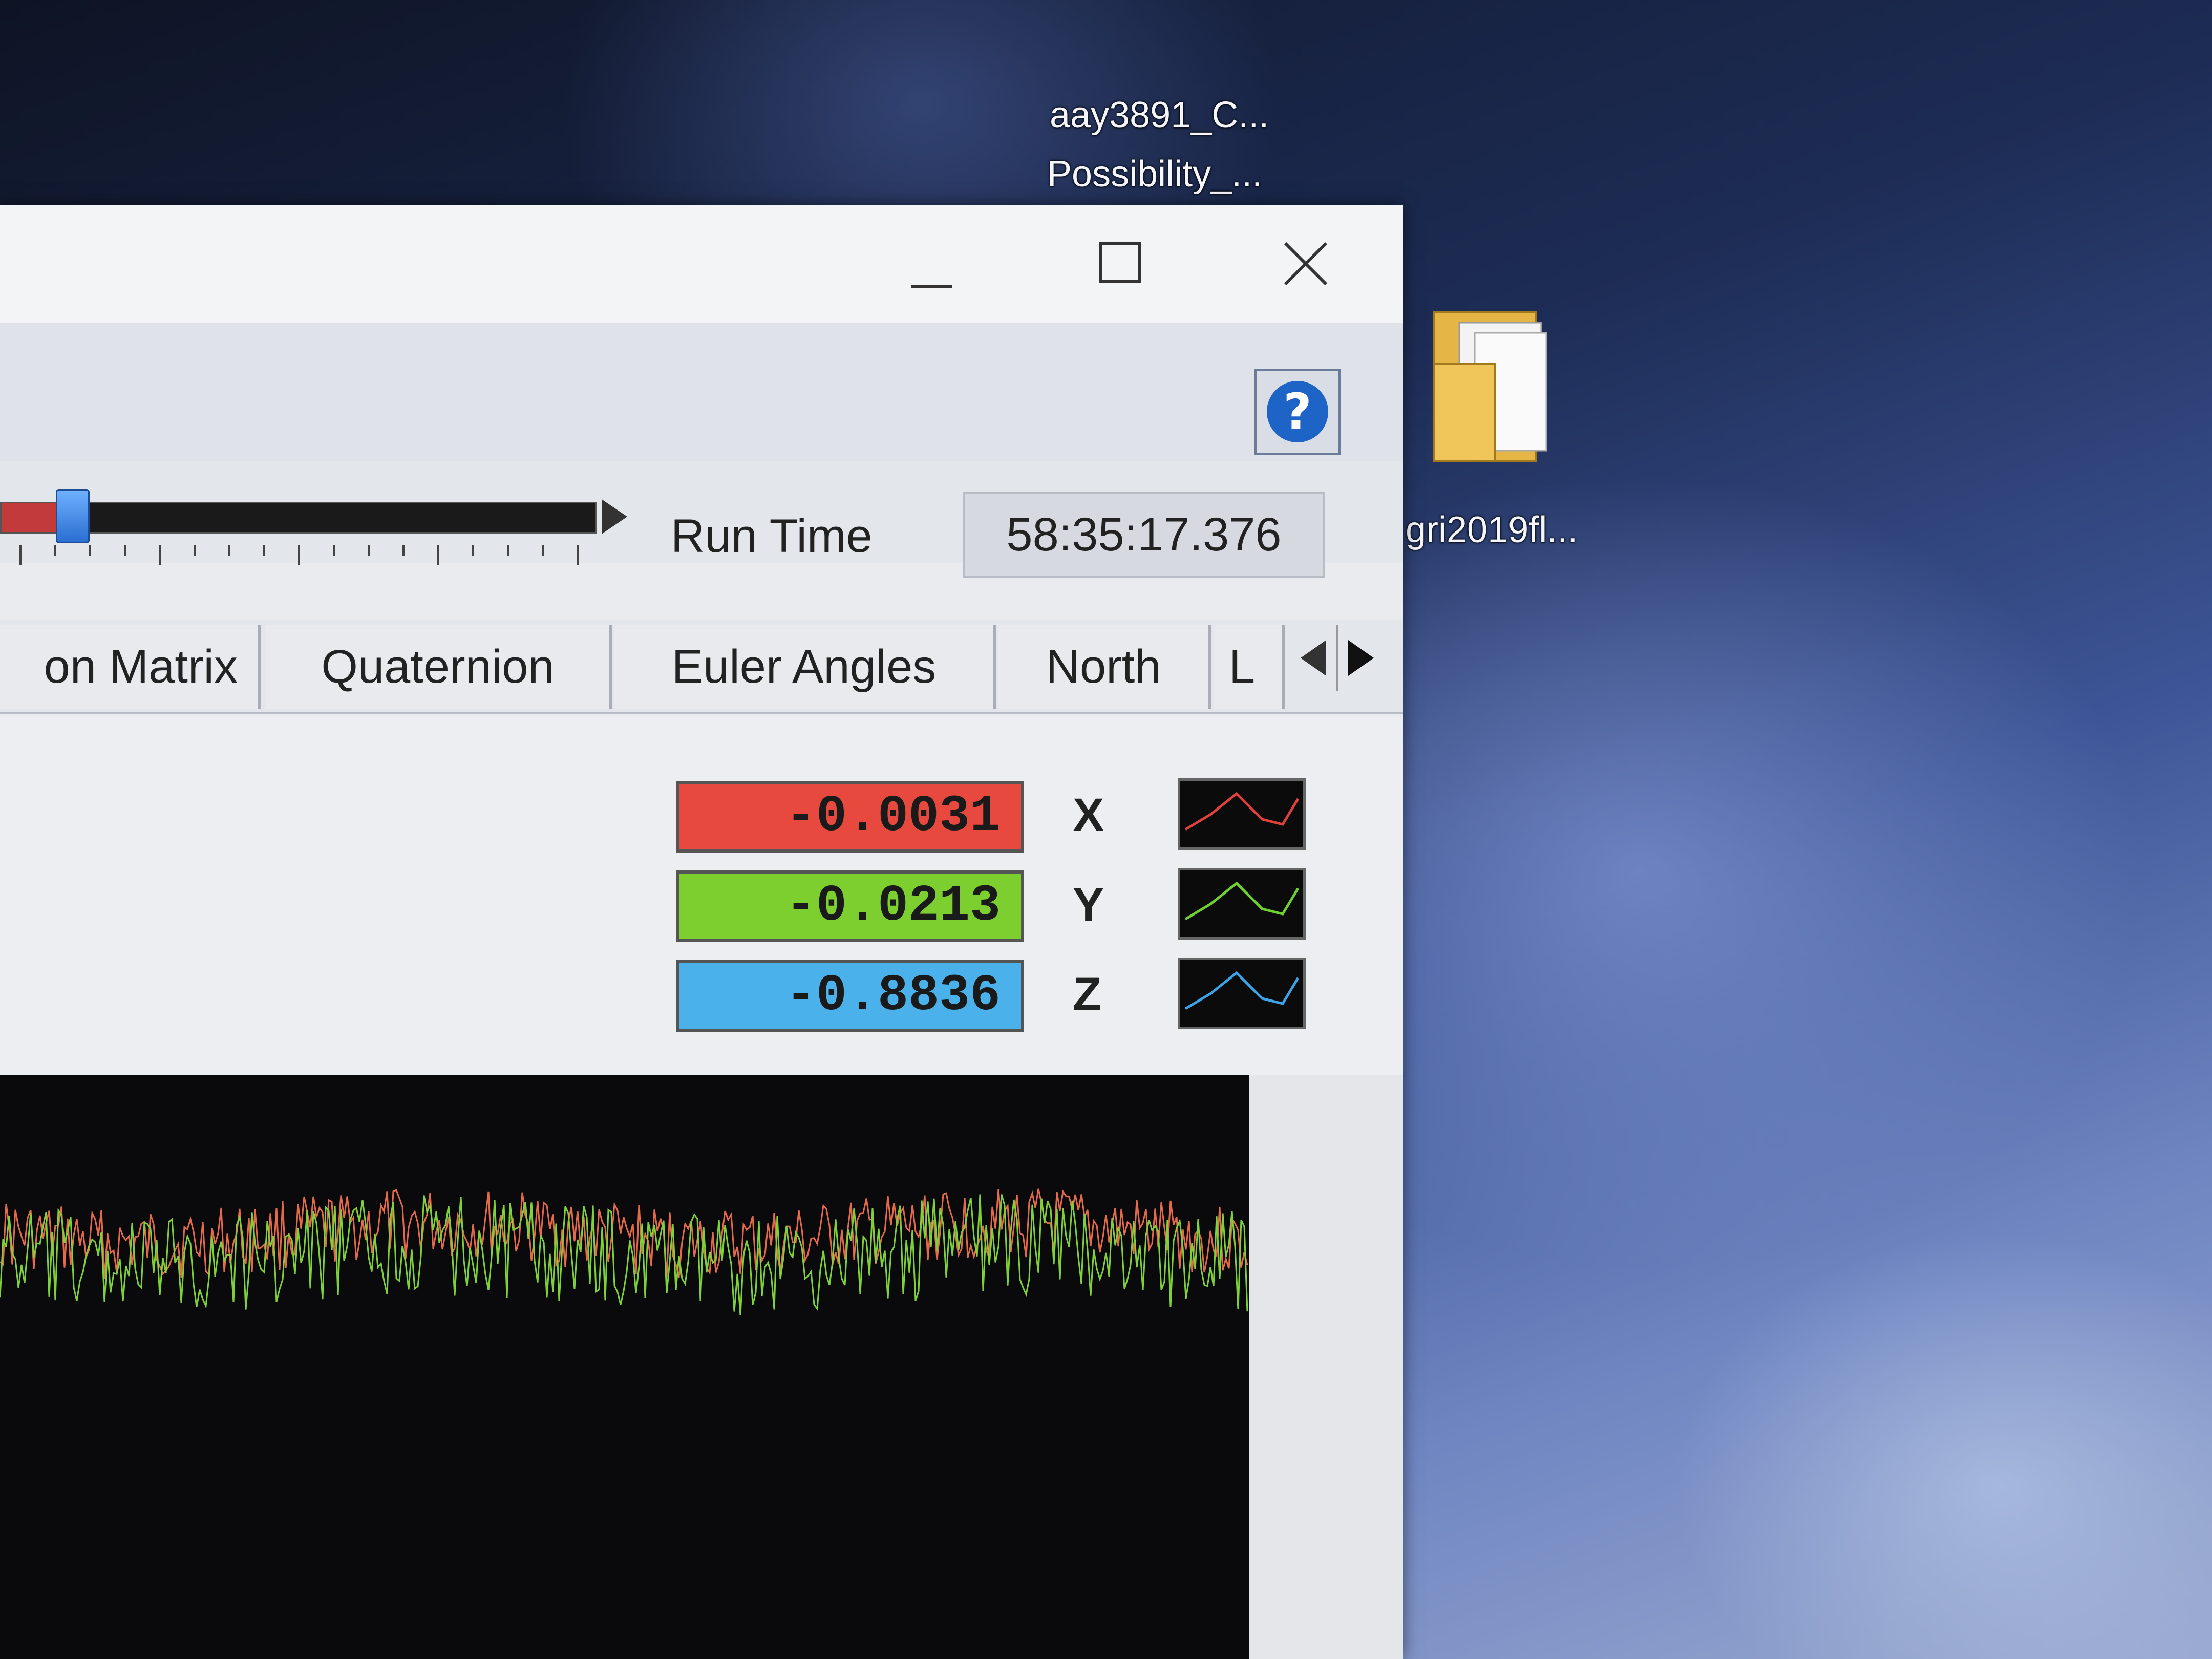  What do you see at coordinates (850, 996) in the screenshot?
I see `z-value: -0.8836` at bounding box center [850, 996].